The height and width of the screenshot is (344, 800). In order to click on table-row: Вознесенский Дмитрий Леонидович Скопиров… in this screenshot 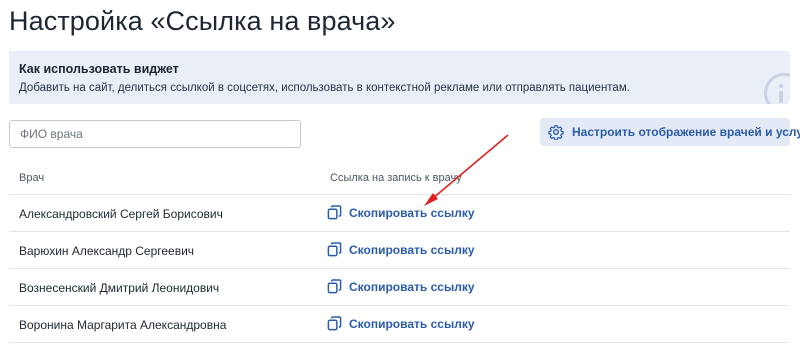, I will do `click(399, 287)`.